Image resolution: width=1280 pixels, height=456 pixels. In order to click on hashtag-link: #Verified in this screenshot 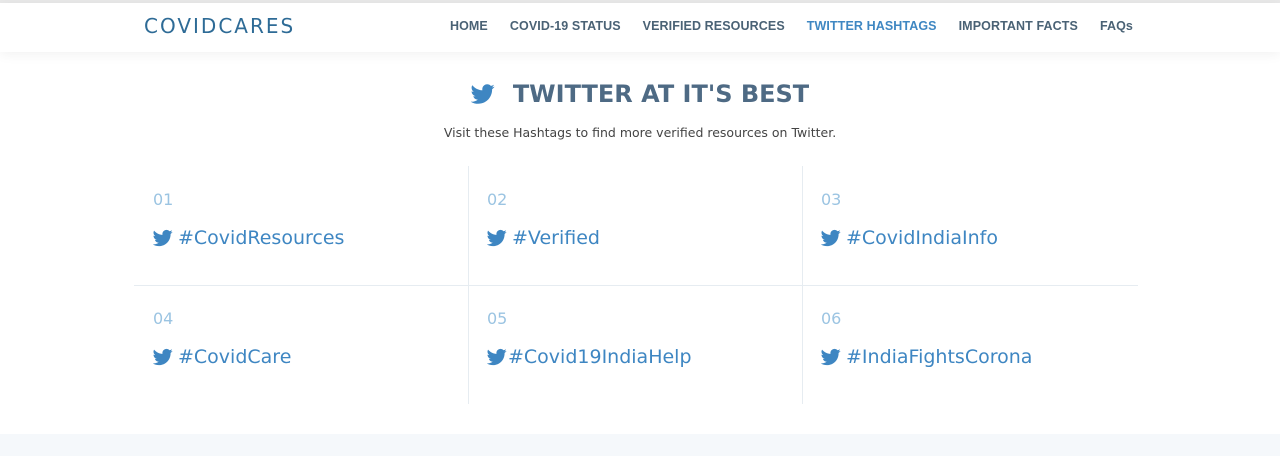, I will do `click(543, 238)`.